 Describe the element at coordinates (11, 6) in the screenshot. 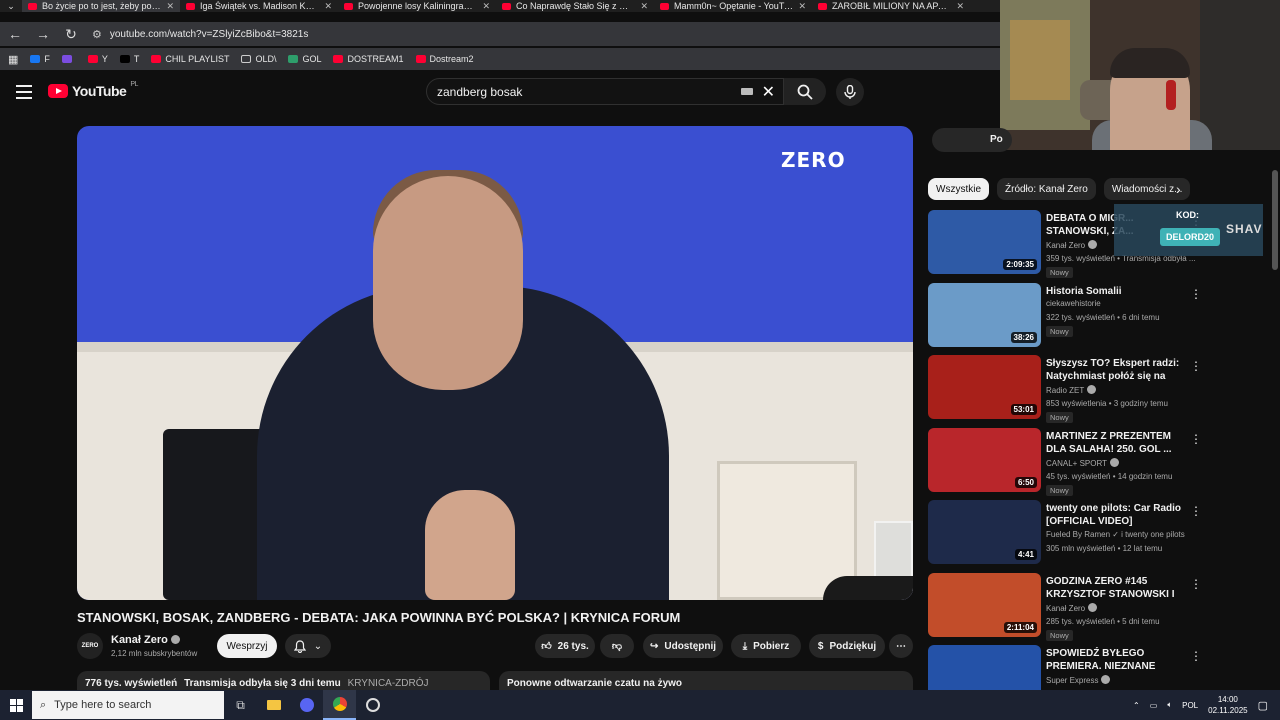

I see `tab-search-icon: ⌄` at that location.